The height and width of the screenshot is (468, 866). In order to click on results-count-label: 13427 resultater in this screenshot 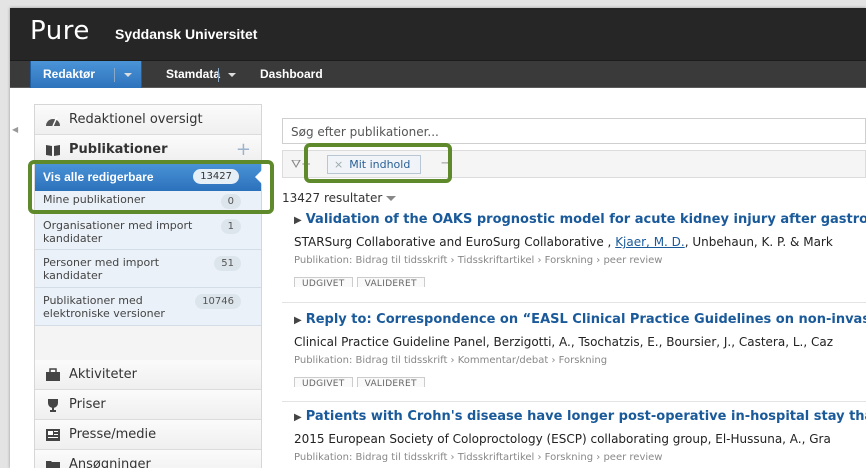, I will do `click(332, 198)`.